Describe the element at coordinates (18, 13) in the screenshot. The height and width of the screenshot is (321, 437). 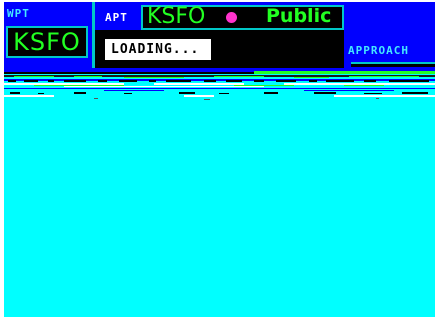
I see `waypoint-page-tag: WPT` at that location.